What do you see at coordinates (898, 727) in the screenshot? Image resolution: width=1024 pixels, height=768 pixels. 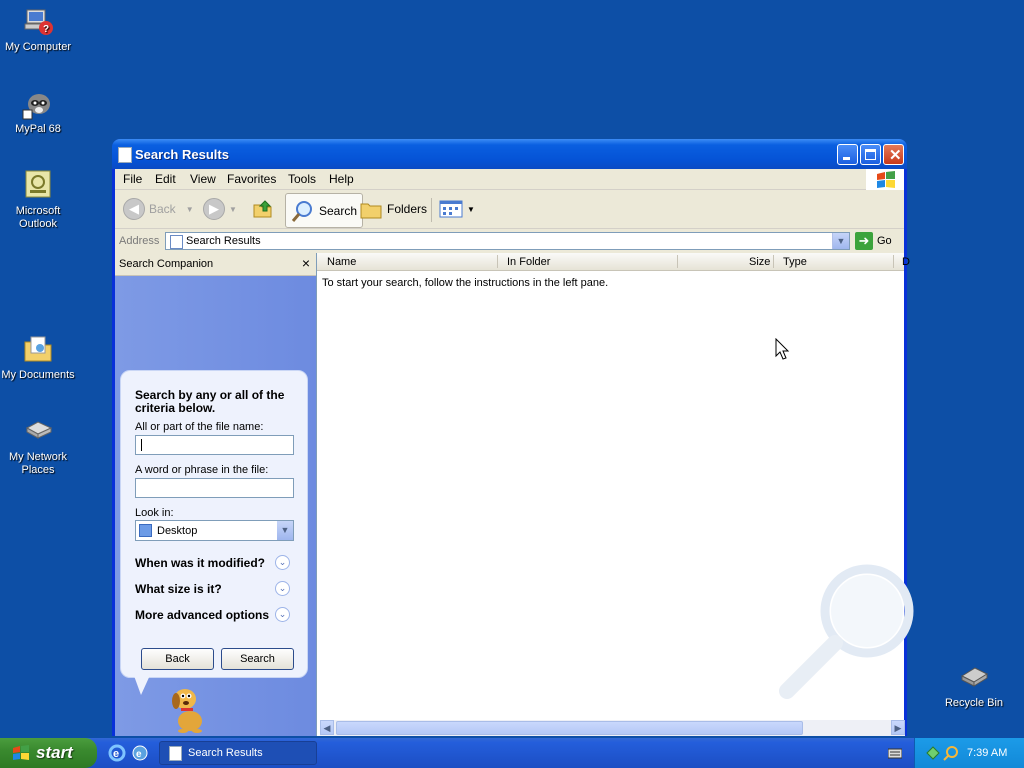 I see `scroll-right-icon: ▶` at bounding box center [898, 727].